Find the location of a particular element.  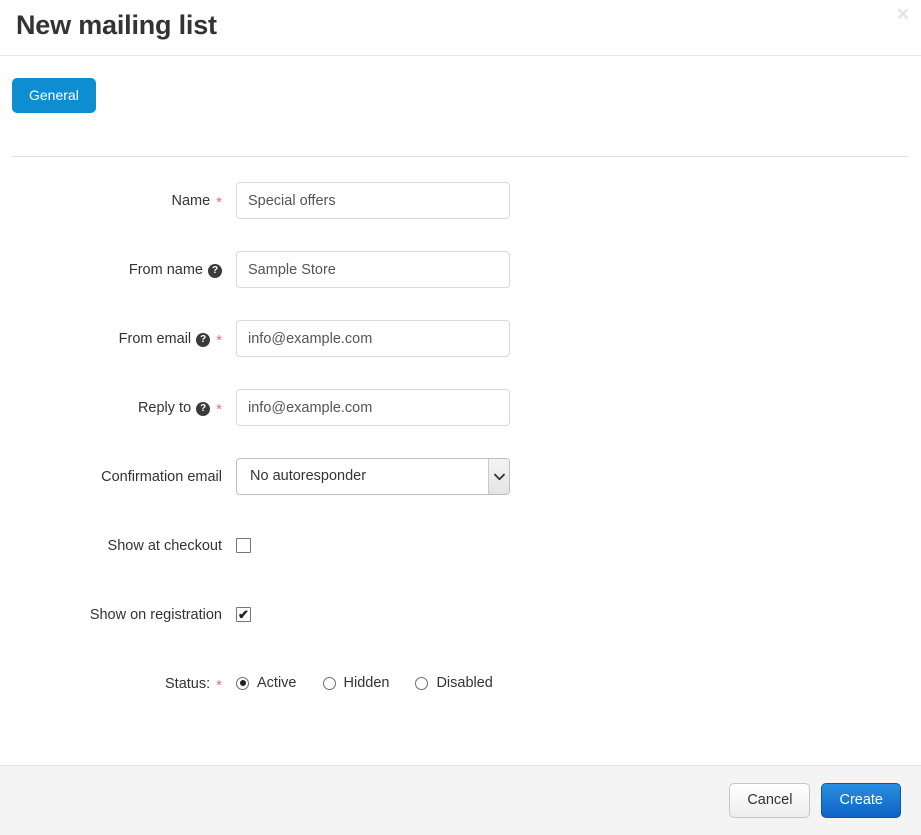

control-reply-to is located at coordinates (366, 407).